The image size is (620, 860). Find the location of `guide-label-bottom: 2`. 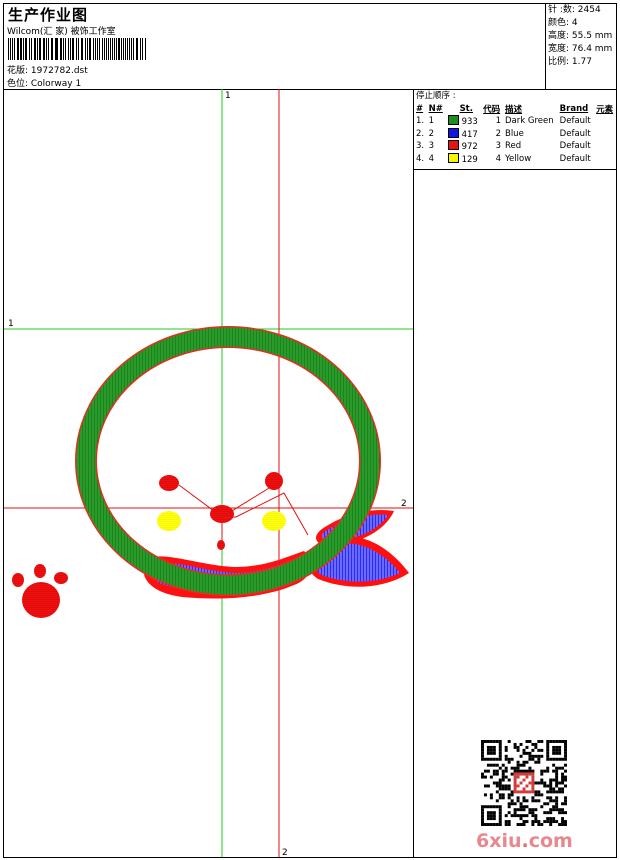

guide-label-bottom: 2 is located at coordinates (285, 852).